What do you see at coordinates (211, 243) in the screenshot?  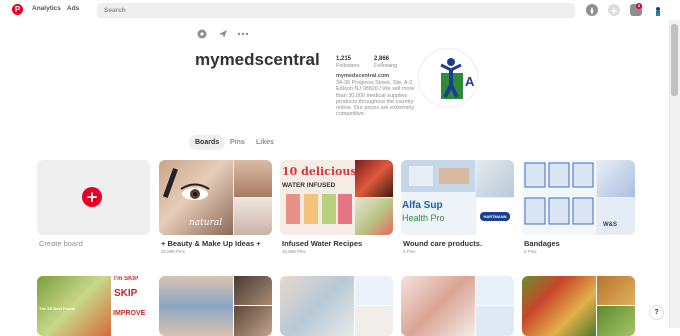 I see `board-title: + Beauty & Make Up Ideas +` at bounding box center [211, 243].